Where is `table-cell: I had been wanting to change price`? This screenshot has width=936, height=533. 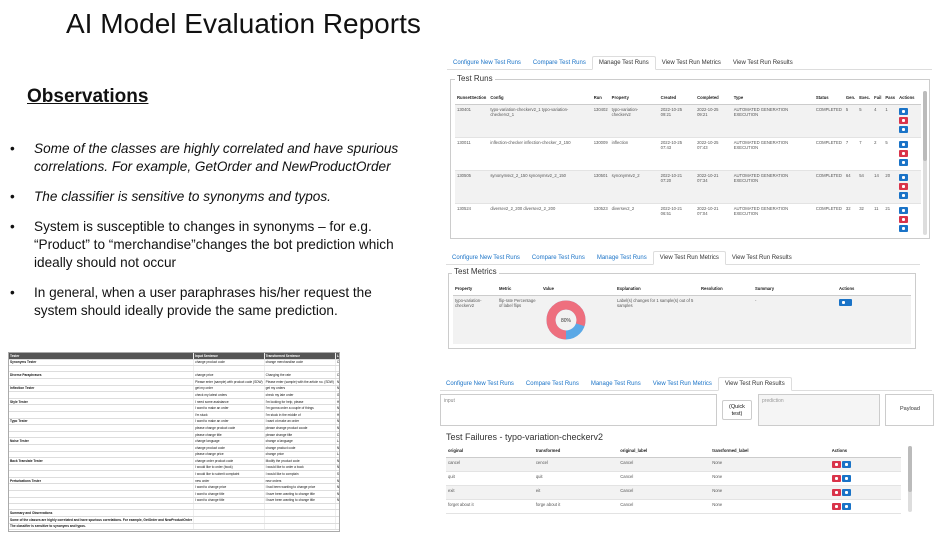 table-cell: I had been wanting to change price is located at coordinates (300, 487).